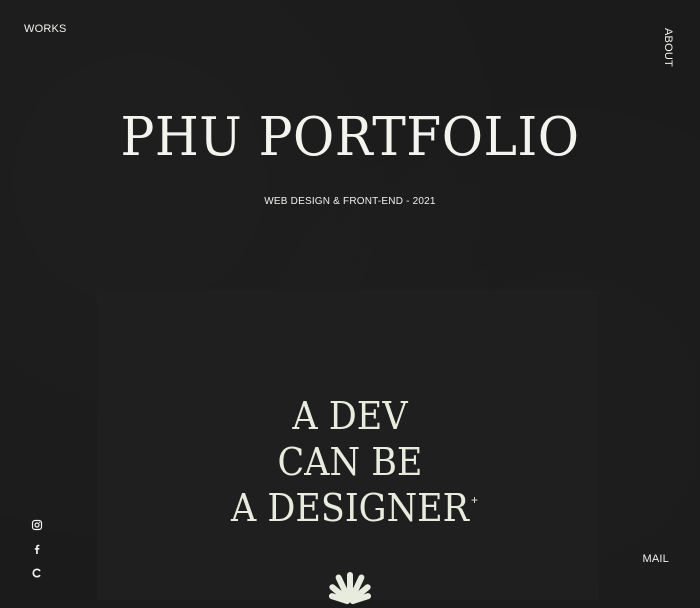  Describe the element at coordinates (475, 500) in the screenshot. I see `feature-mark: +` at that location.